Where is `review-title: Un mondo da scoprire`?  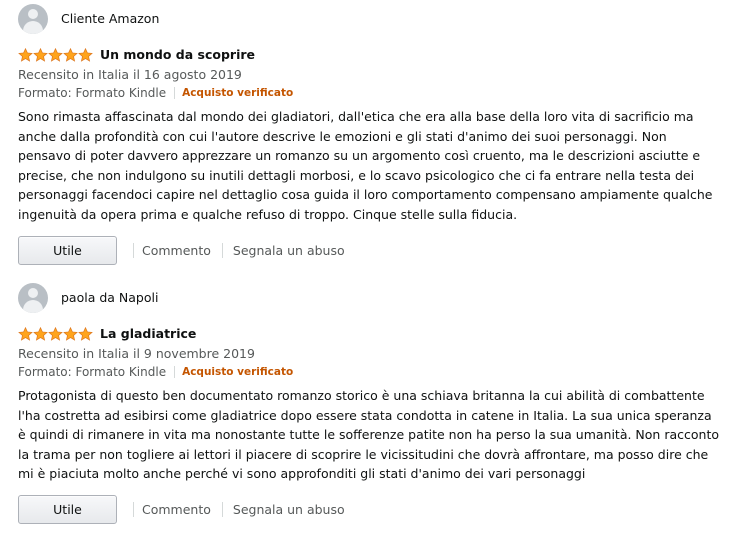
review-title: Un mondo da scoprire is located at coordinates (177, 55).